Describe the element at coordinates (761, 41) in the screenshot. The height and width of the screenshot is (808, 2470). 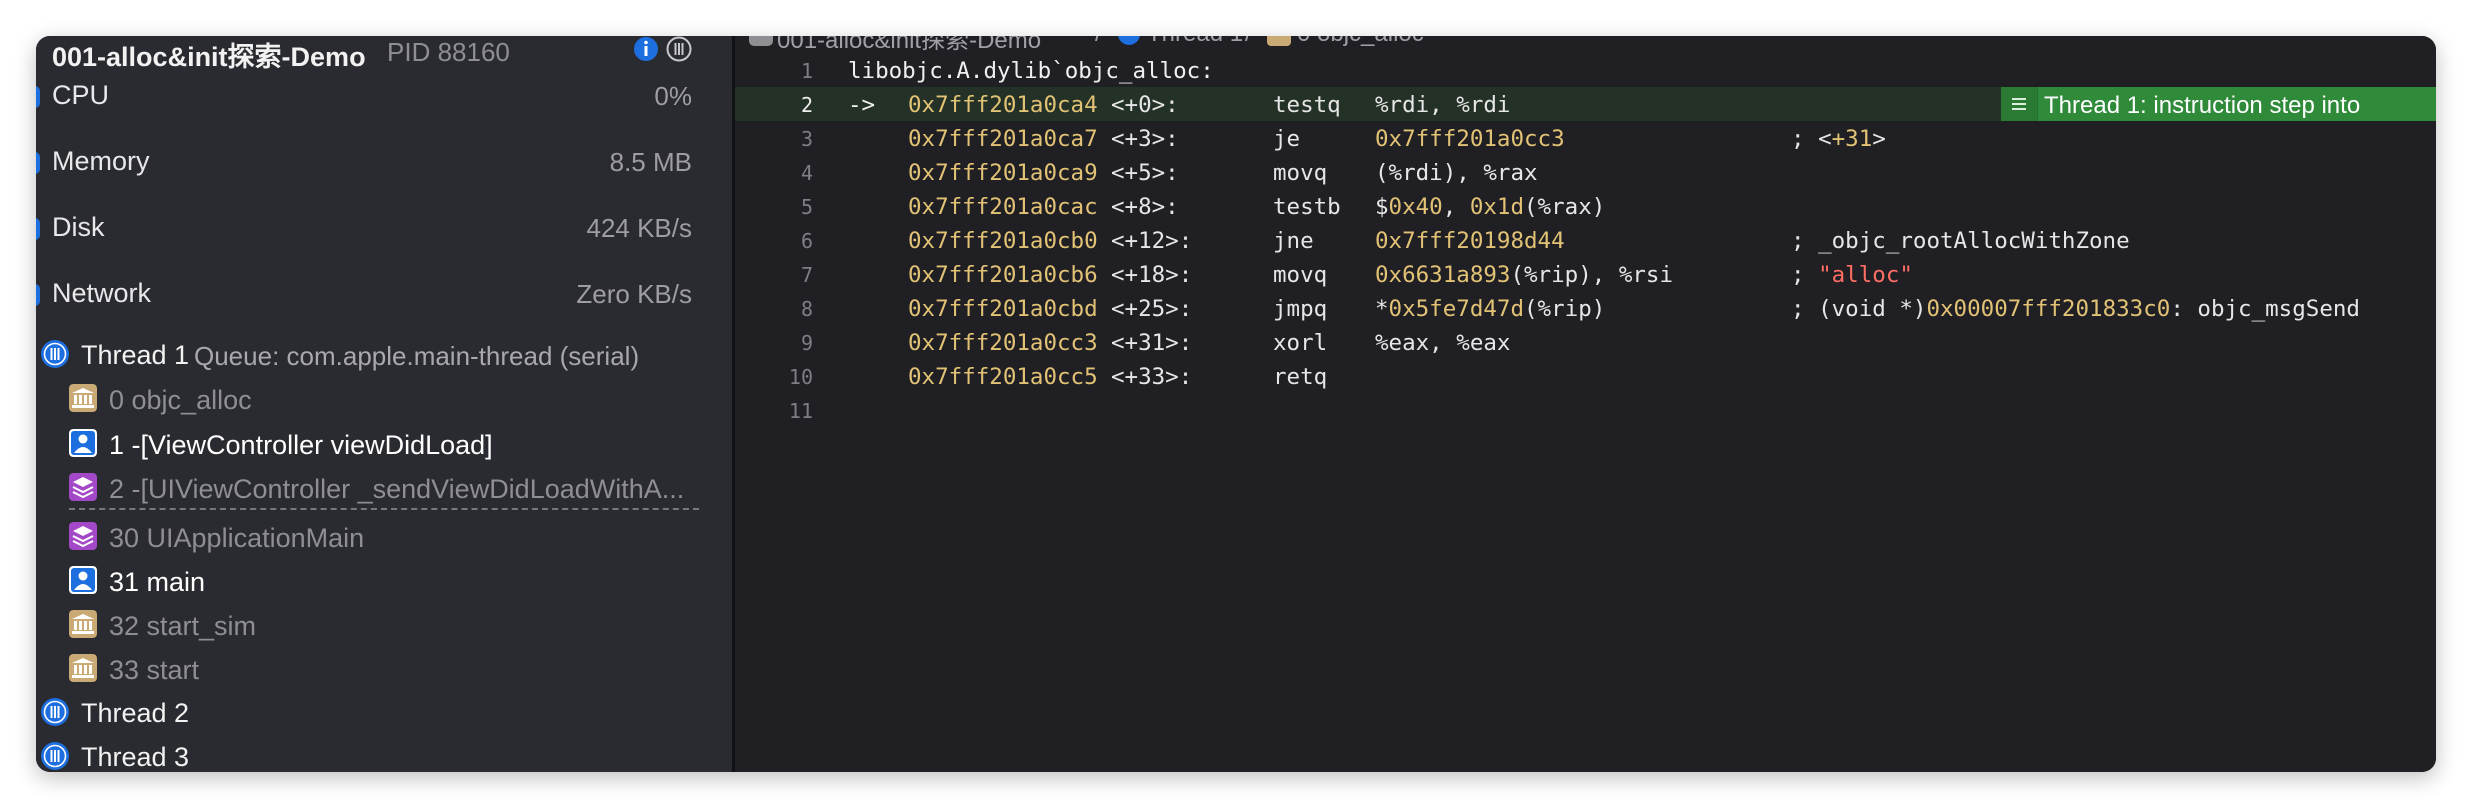
I see `app-icon` at that location.